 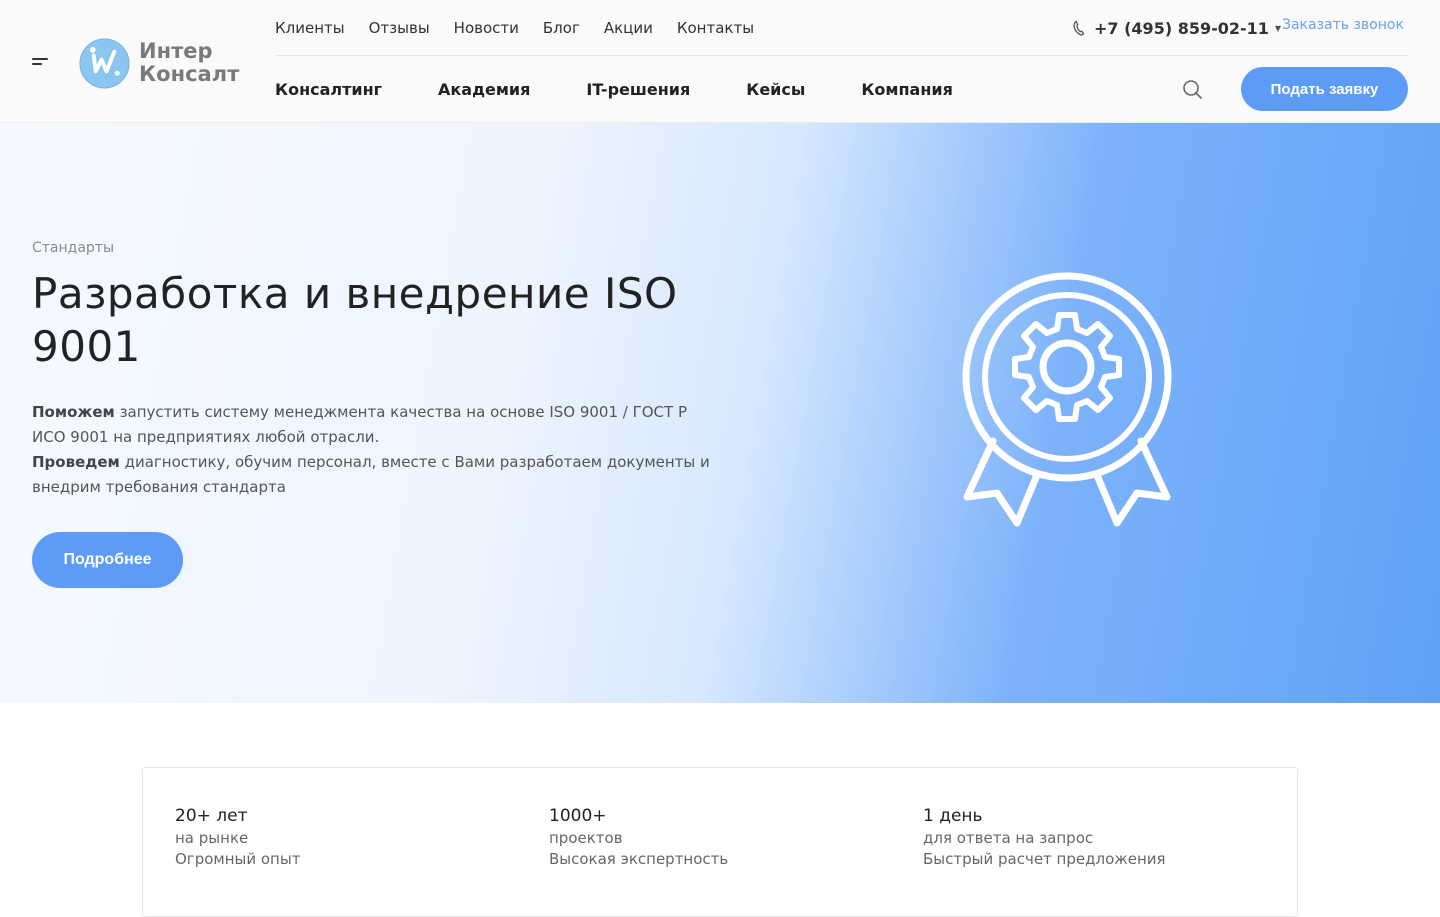 I want to click on stat-desc: Быстрый расчет предложения, so click(x=1044, y=859).